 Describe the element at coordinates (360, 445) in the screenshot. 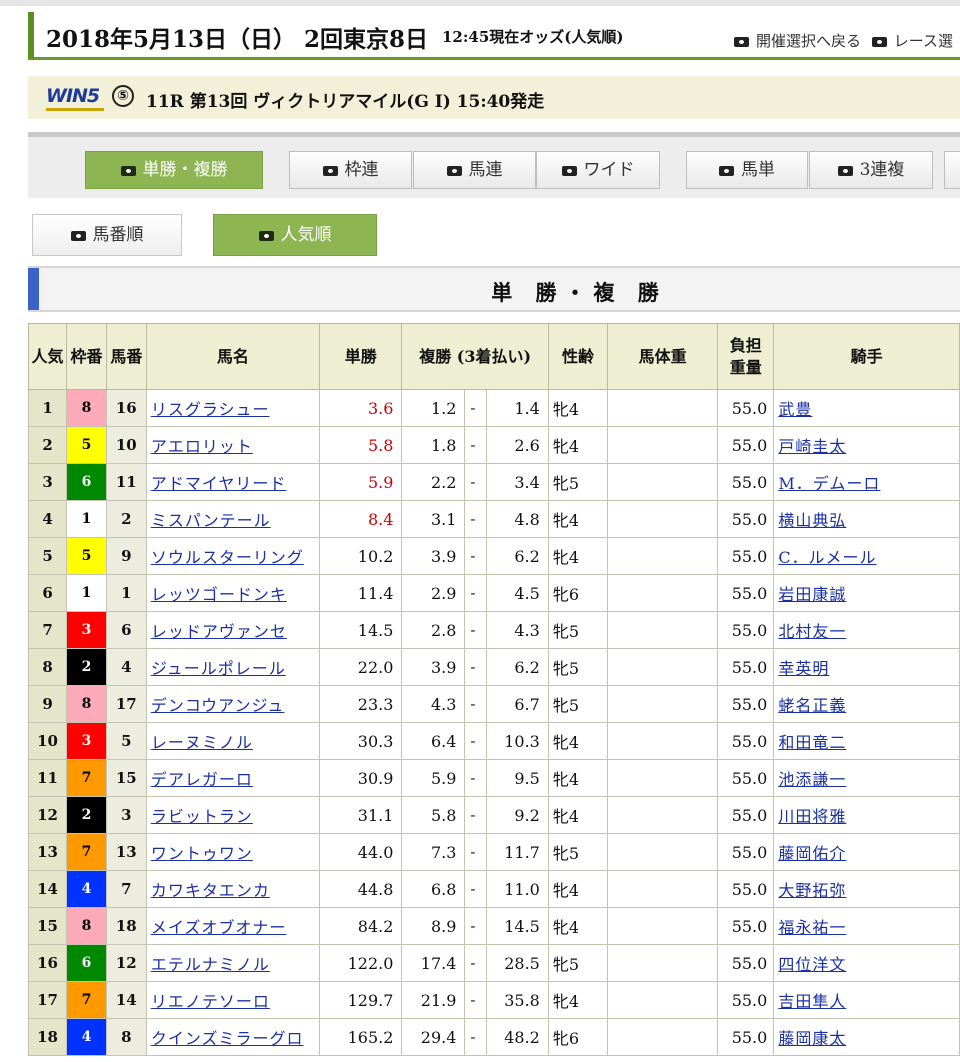

I see `win-odds: 5.8` at that location.